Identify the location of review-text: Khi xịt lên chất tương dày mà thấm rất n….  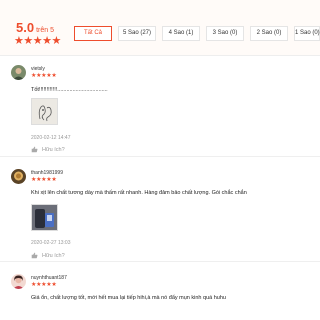
(139, 193).